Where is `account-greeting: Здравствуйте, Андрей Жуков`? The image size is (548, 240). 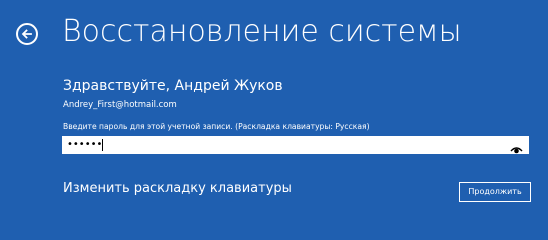
account-greeting: Здравствуйте, Андрей Жуков is located at coordinates (173, 86).